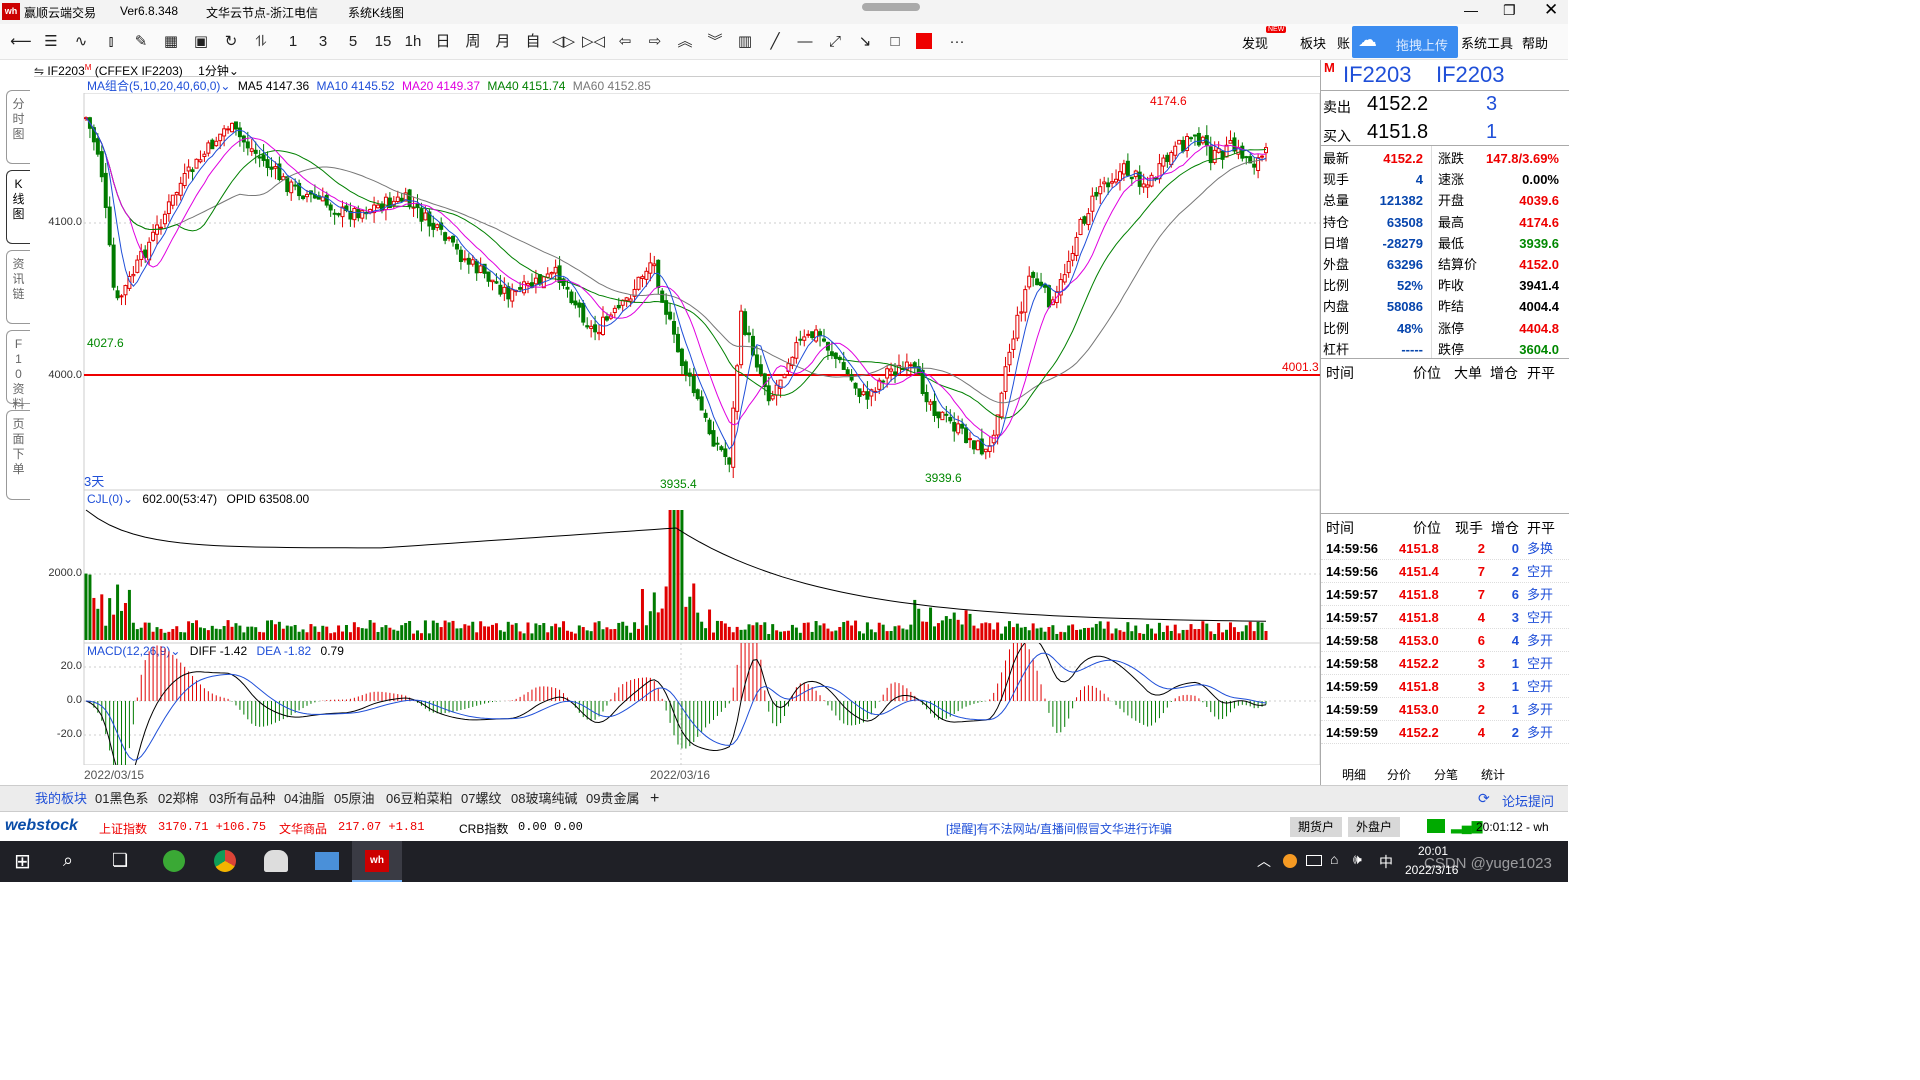 This screenshot has height=1080, width=1920. I want to click on board-tab: +, so click(654, 799).